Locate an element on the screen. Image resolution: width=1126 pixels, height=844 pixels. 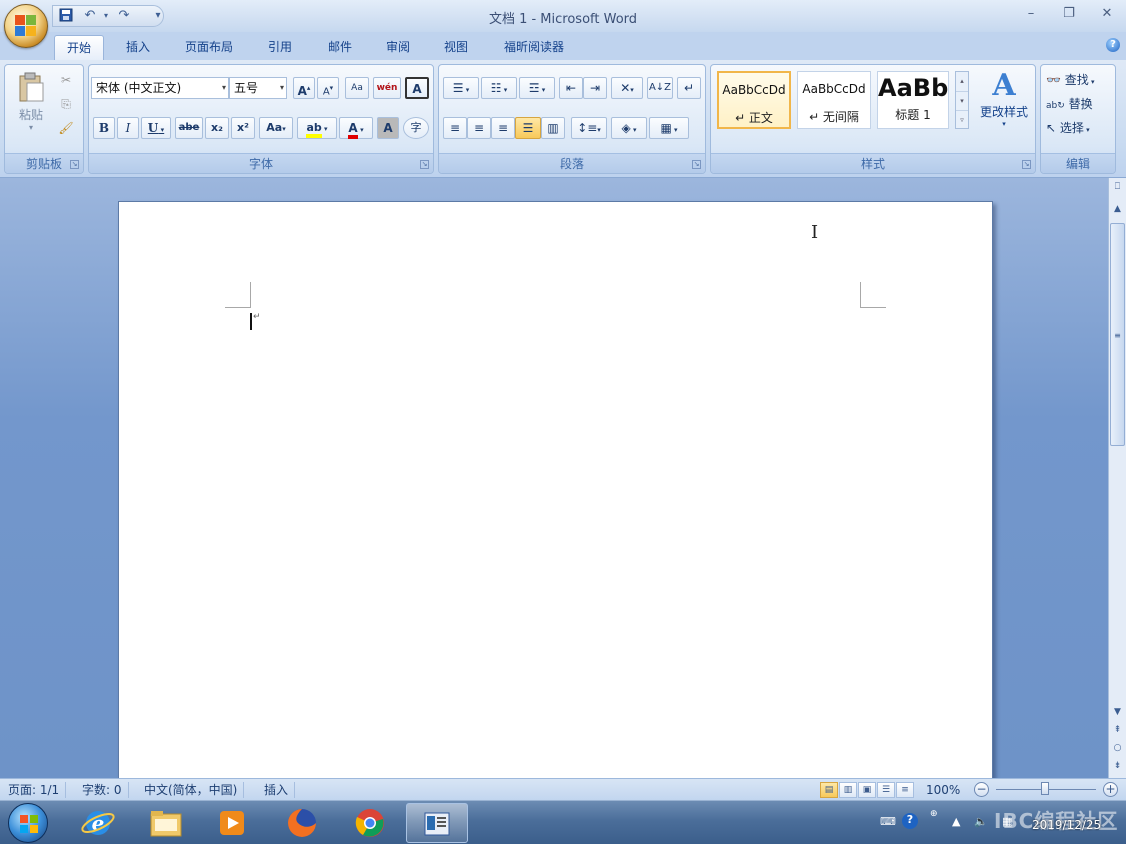
help-icon: ? is located at coordinates (1113, 45).